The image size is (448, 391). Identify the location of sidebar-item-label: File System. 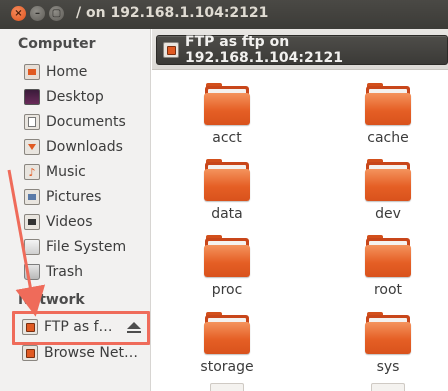
(86, 247).